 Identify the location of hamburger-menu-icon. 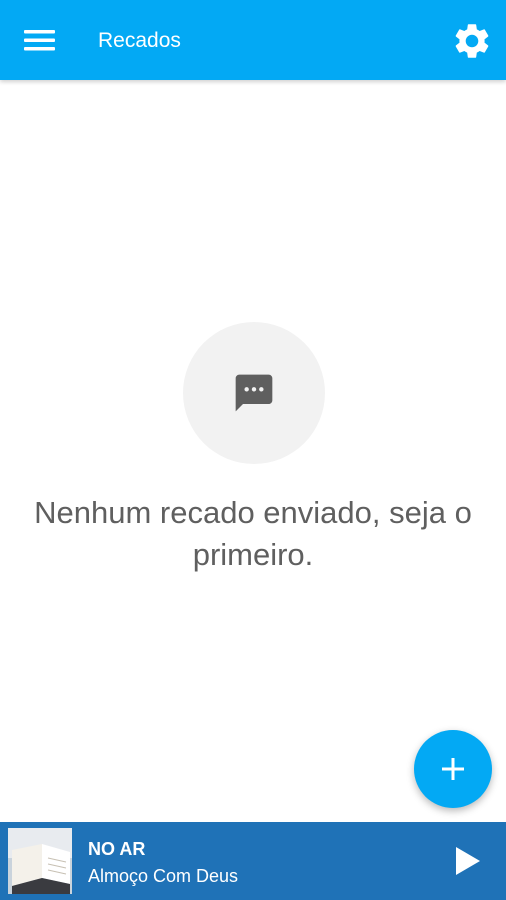
(39, 40).